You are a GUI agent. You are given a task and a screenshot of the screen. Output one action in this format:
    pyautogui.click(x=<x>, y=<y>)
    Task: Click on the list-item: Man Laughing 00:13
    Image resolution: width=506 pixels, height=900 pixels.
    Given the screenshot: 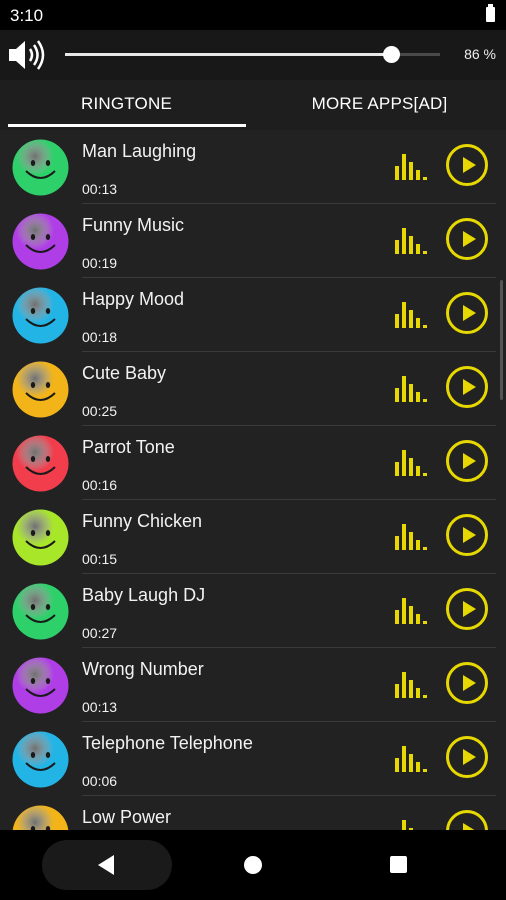 What is the action you would take?
    pyautogui.click(x=253, y=167)
    